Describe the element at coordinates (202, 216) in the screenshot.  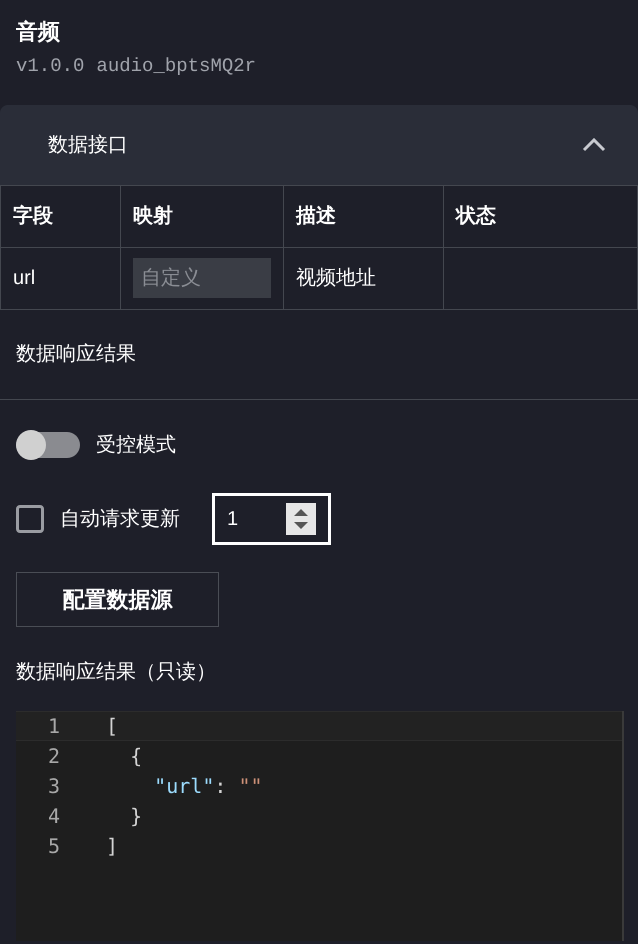
I see `column-header: 映射` at that location.